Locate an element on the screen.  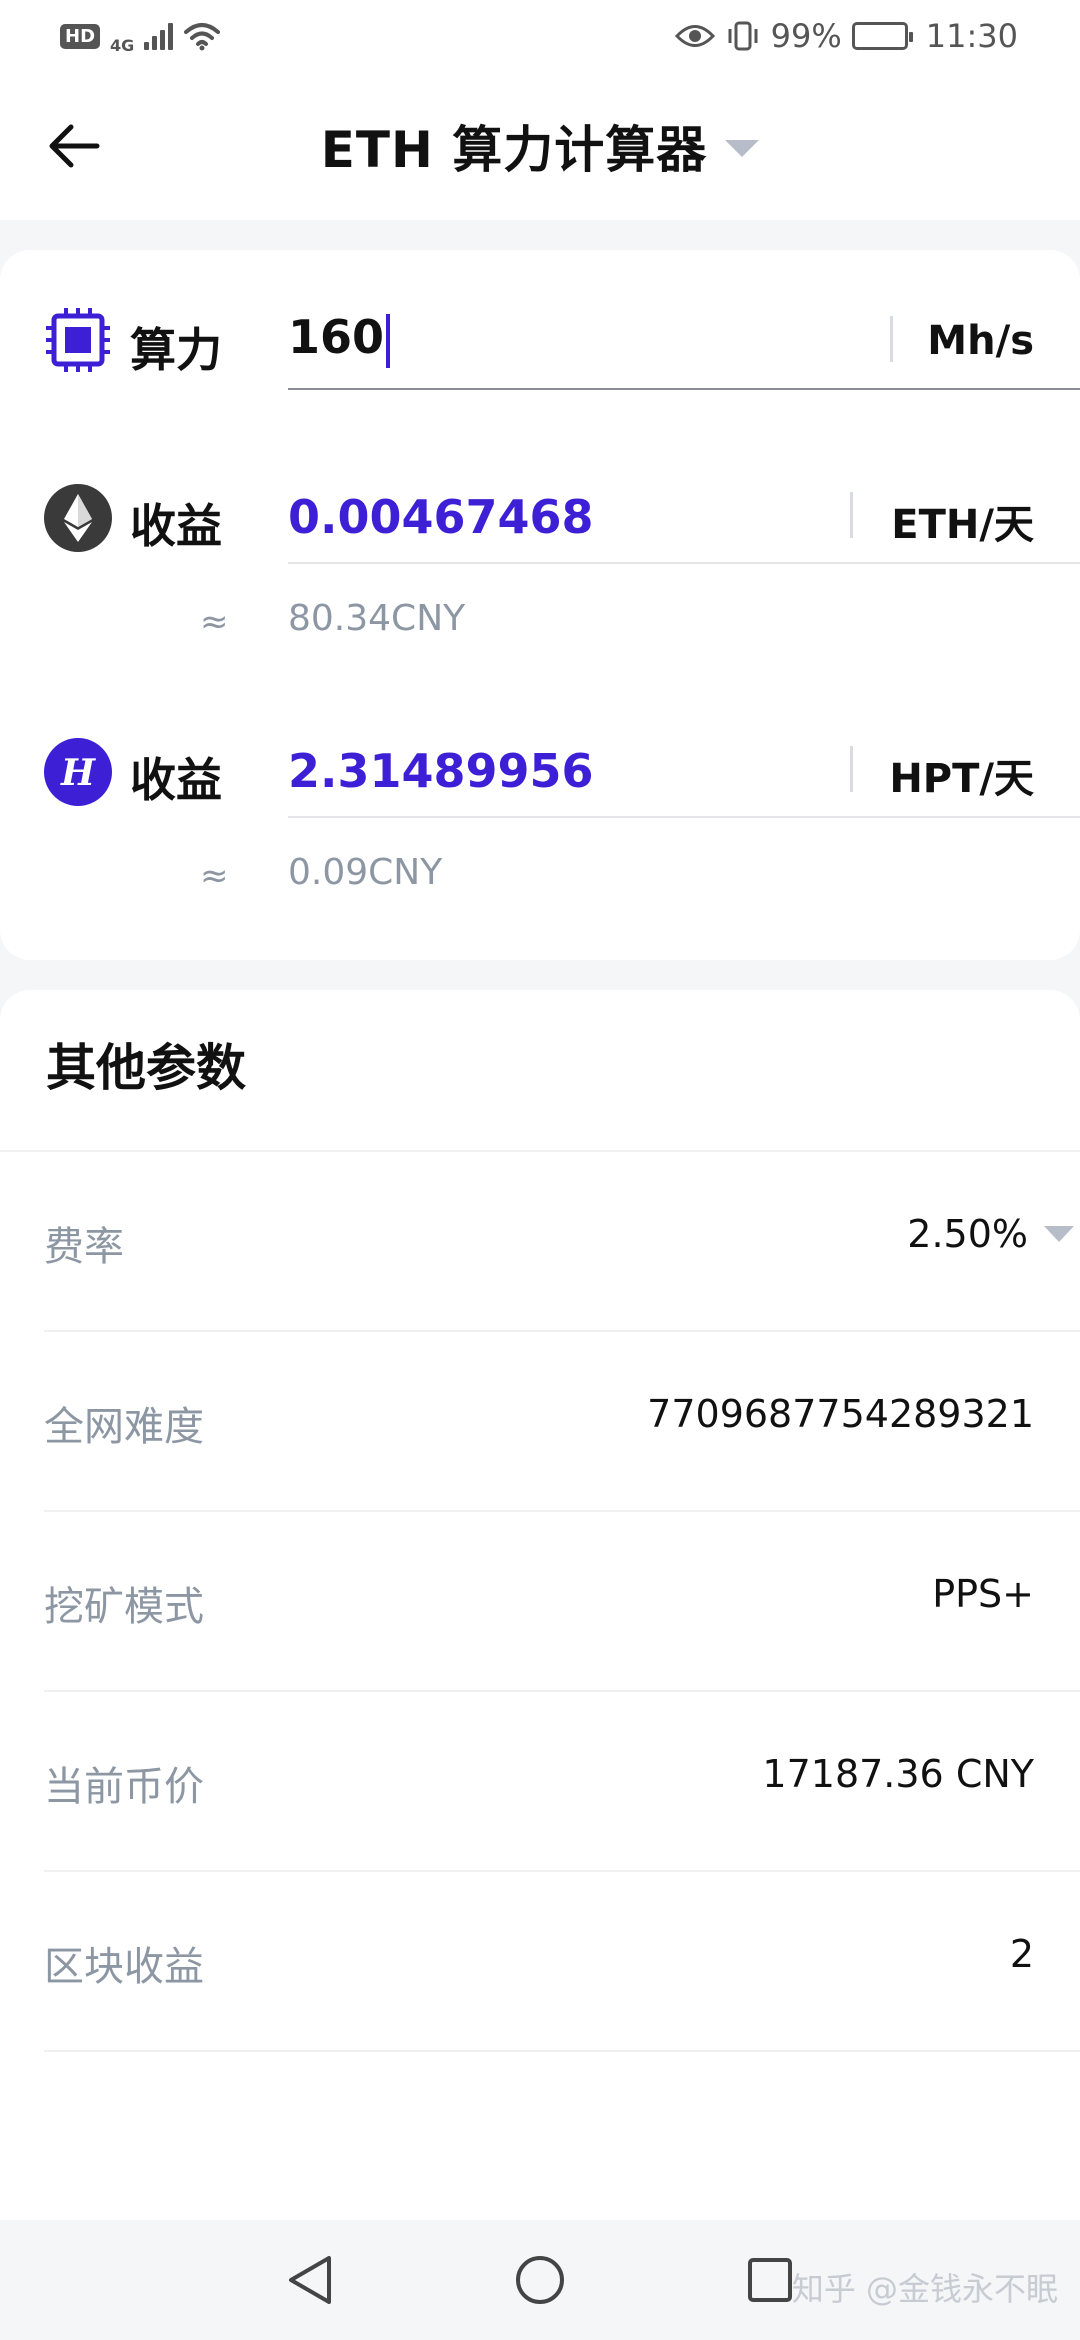
svg-text: H is located at coordinates (78, 773).